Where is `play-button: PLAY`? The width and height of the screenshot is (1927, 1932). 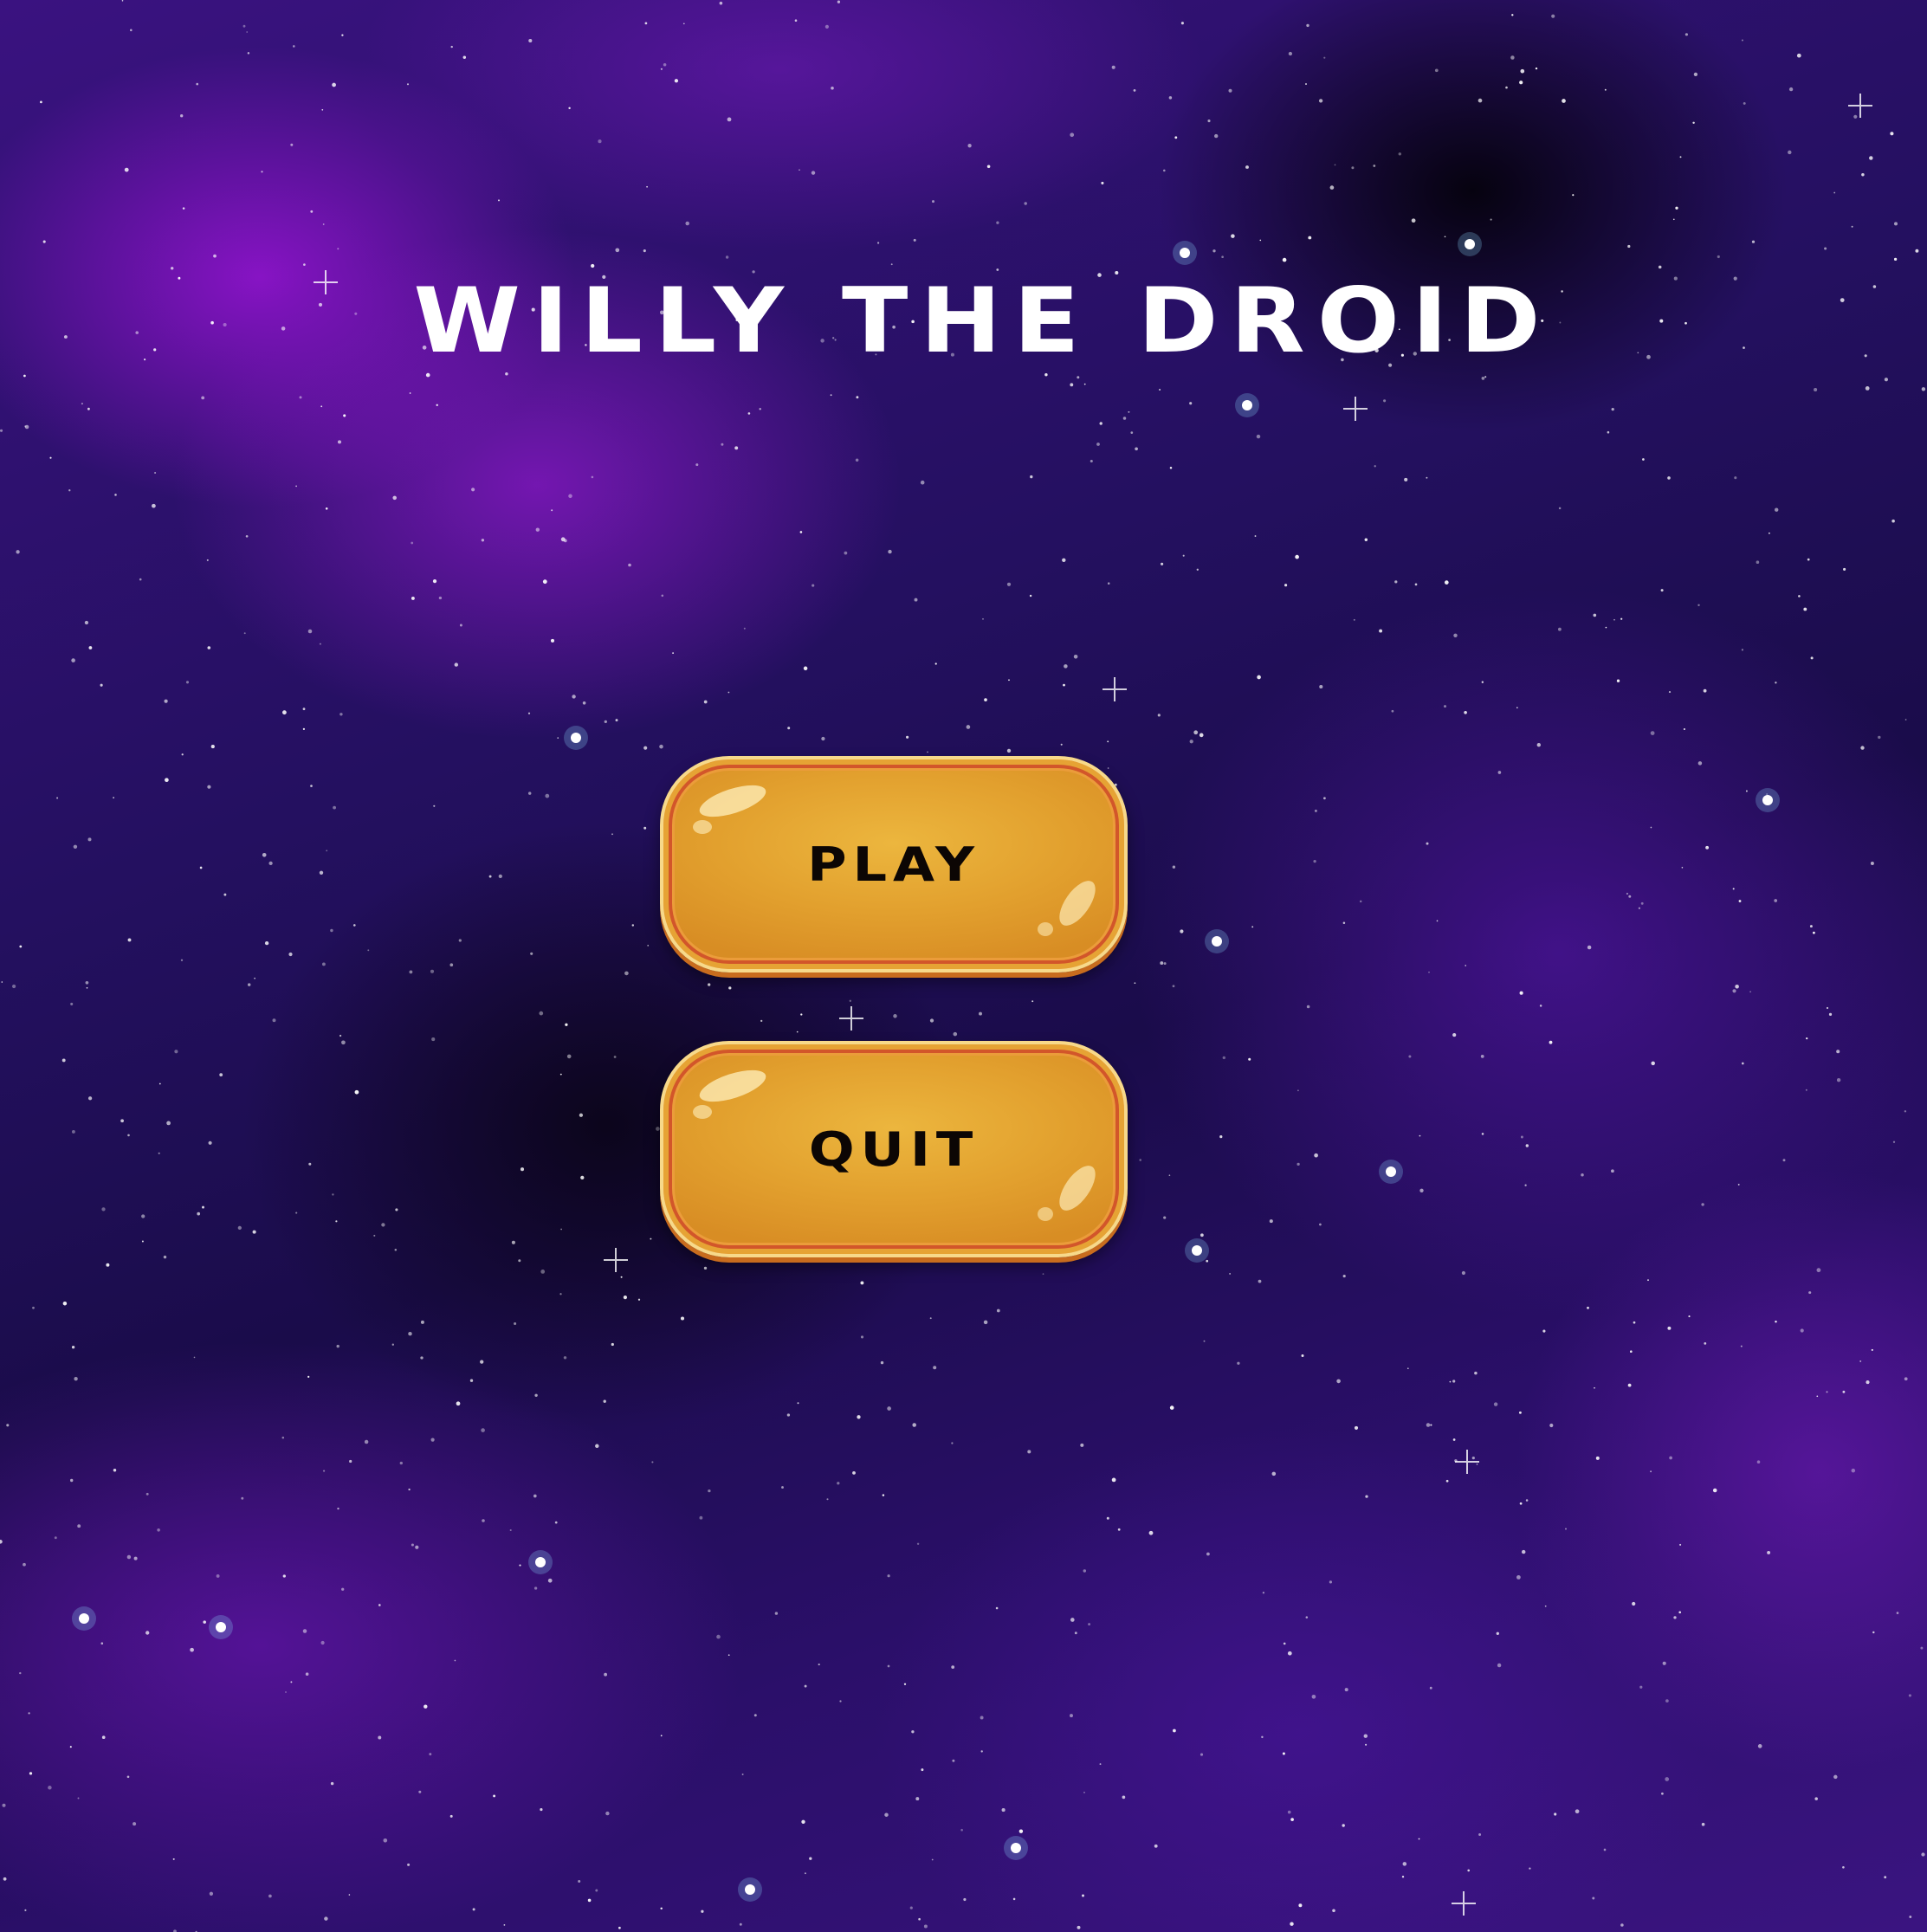
play-button: PLAY is located at coordinates (894, 864).